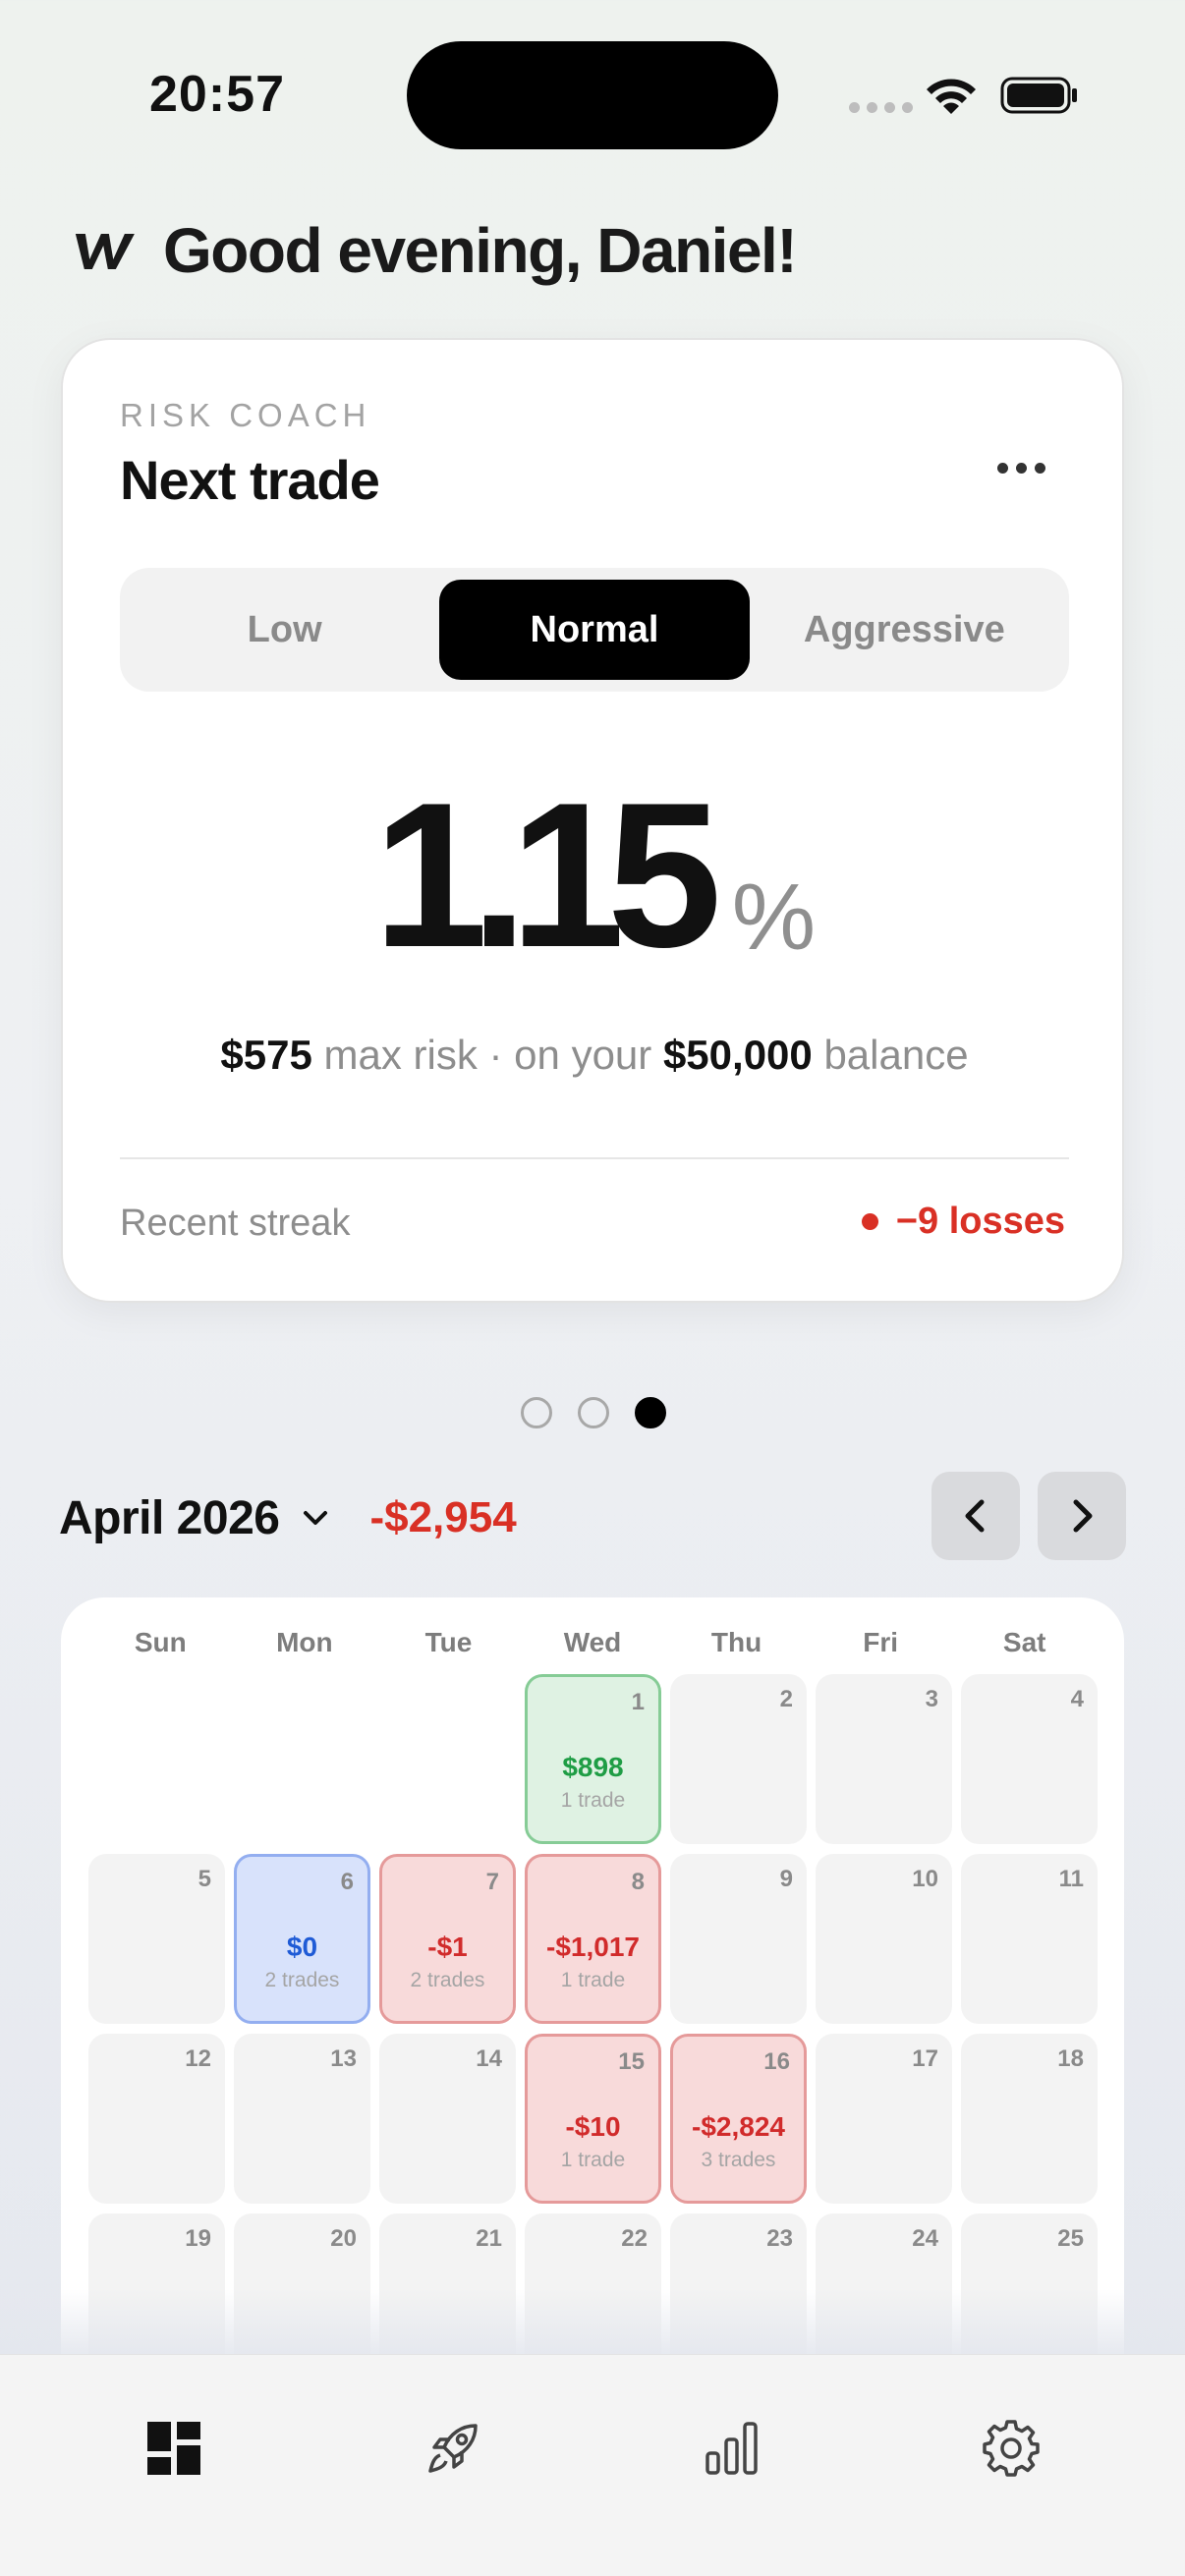 This screenshot has width=1185, height=2576. I want to click on bar-chart-icon, so click(732, 2448).